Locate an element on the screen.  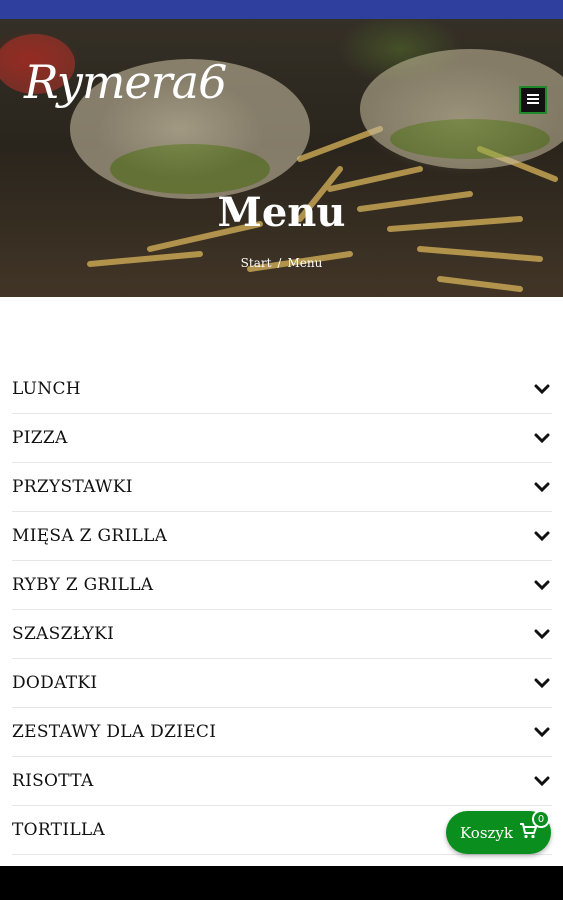
cart-count-badge: 0 is located at coordinates (541, 819).